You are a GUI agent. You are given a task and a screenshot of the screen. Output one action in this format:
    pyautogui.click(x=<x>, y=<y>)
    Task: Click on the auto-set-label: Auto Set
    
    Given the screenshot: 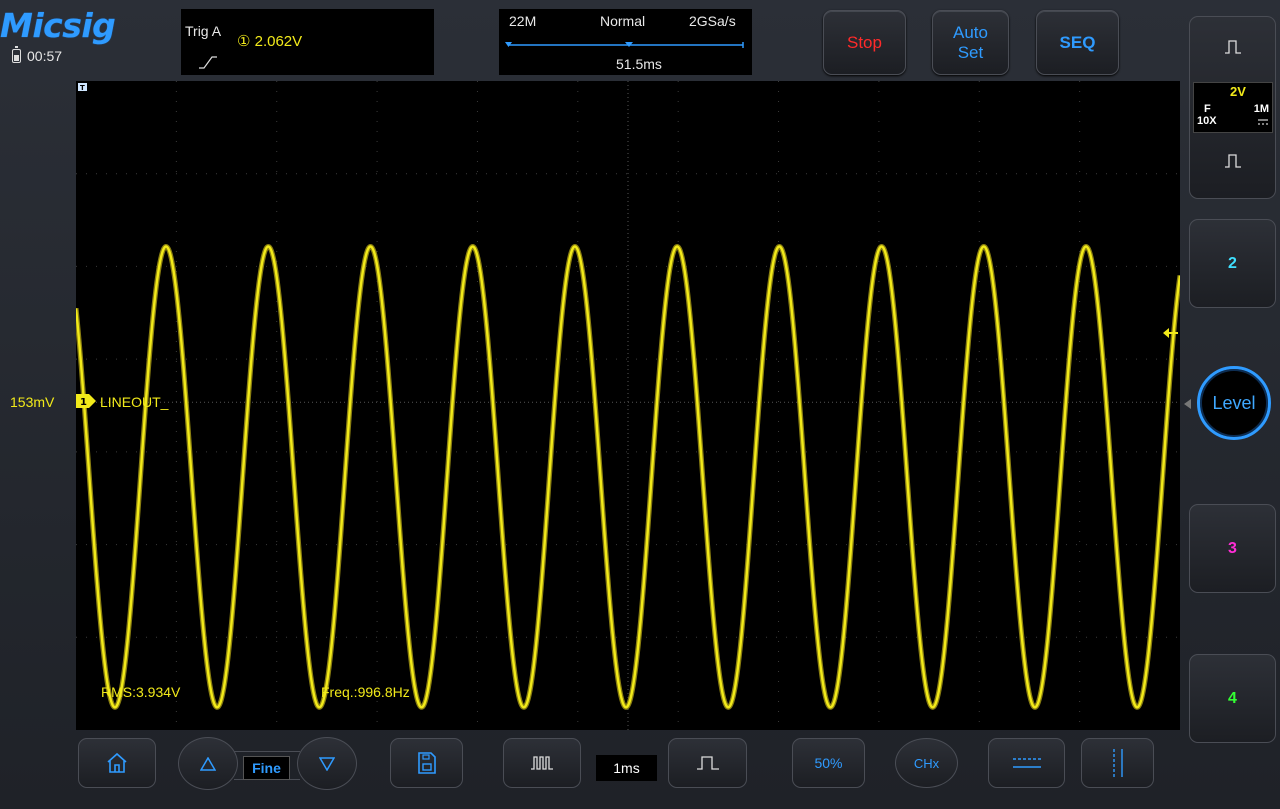 What is the action you would take?
    pyautogui.click(x=970, y=42)
    